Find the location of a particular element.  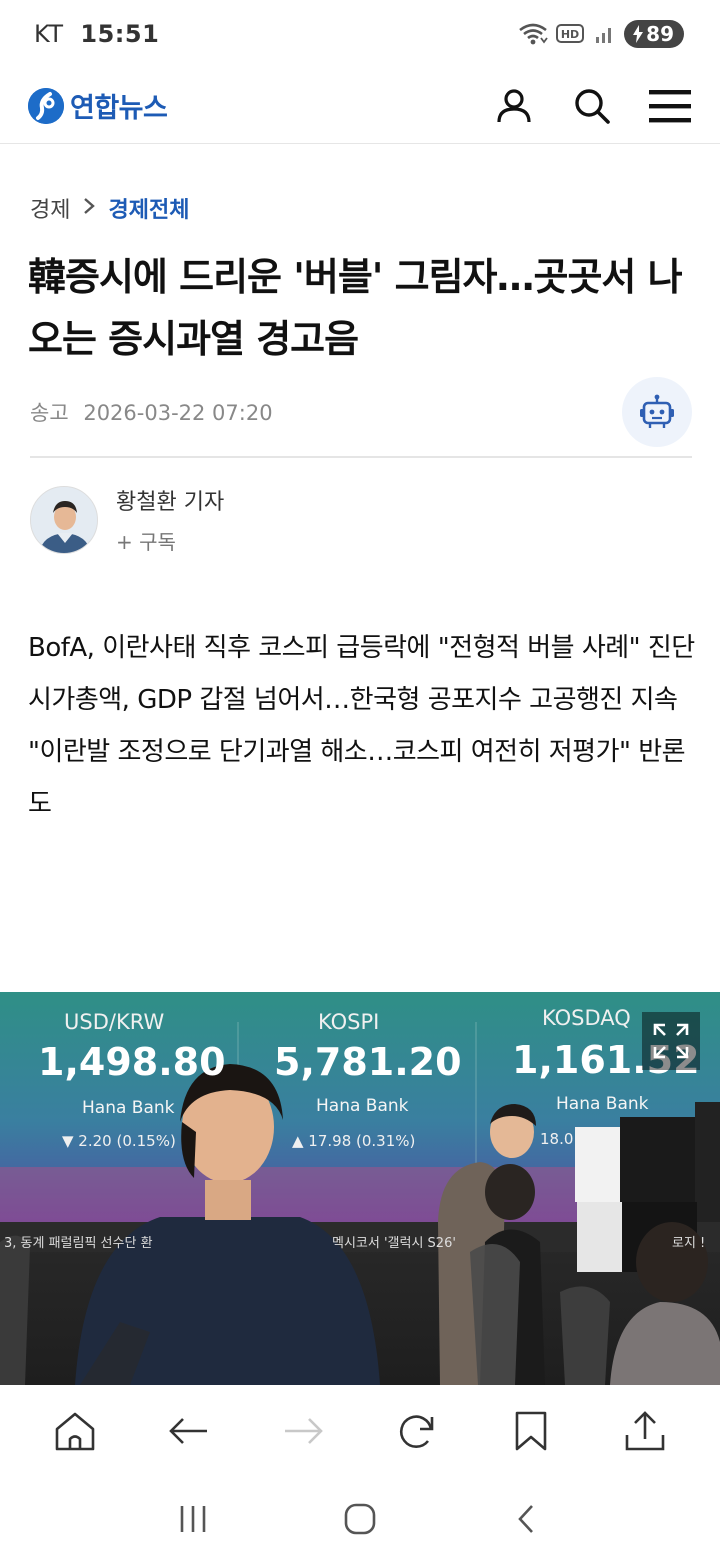

bookmark-icon is located at coordinates (531, 1431).